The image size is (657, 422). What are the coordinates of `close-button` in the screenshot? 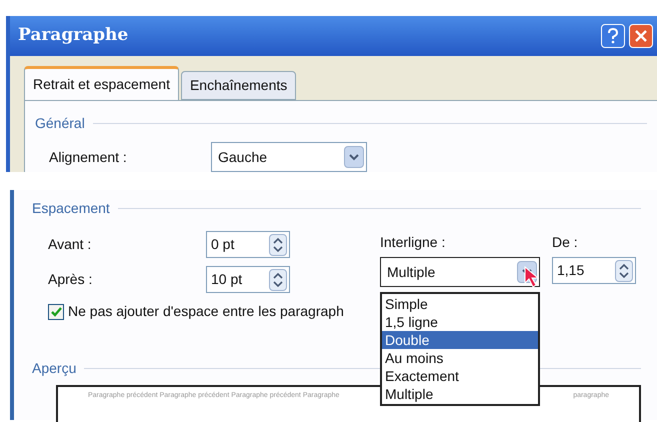 It's located at (641, 36).